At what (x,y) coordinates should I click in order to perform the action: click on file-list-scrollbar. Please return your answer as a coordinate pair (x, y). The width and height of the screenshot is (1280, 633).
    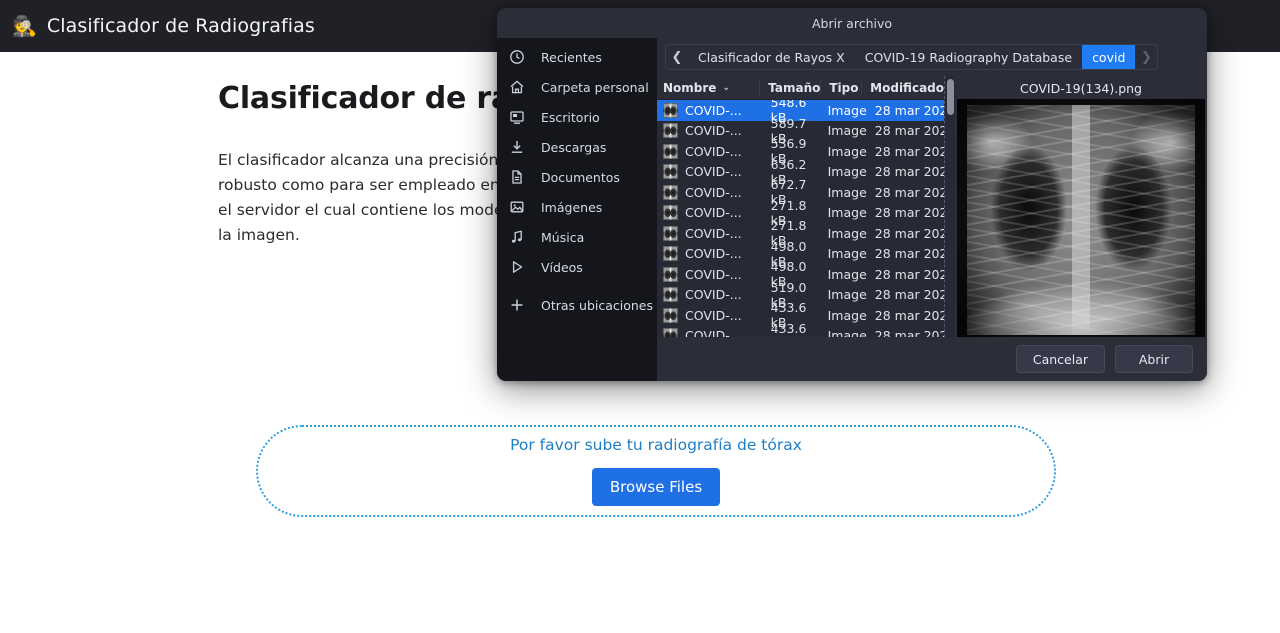
    Looking at the image, I should click on (949, 206).